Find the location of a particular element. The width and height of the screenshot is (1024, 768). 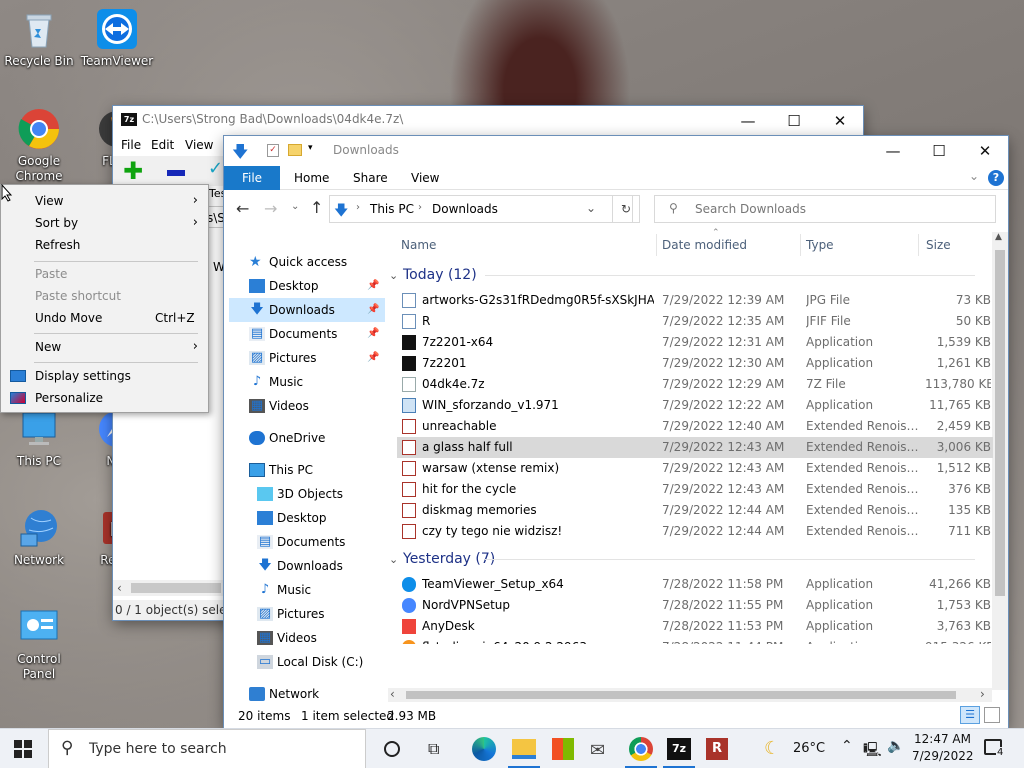

menu-item-personalize: Personalize is located at coordinates (104, 398).